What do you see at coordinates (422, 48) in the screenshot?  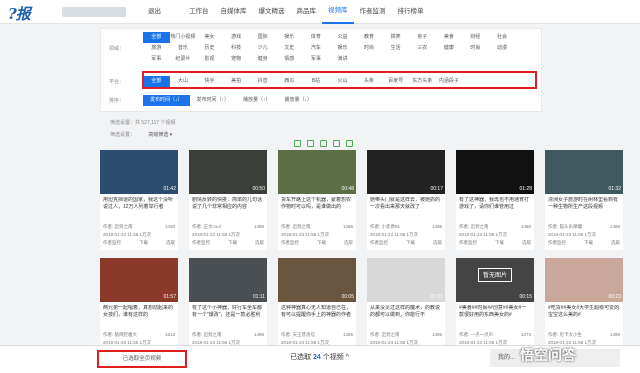 I see `domain-option: 三农` at bounding box center [422, 48].